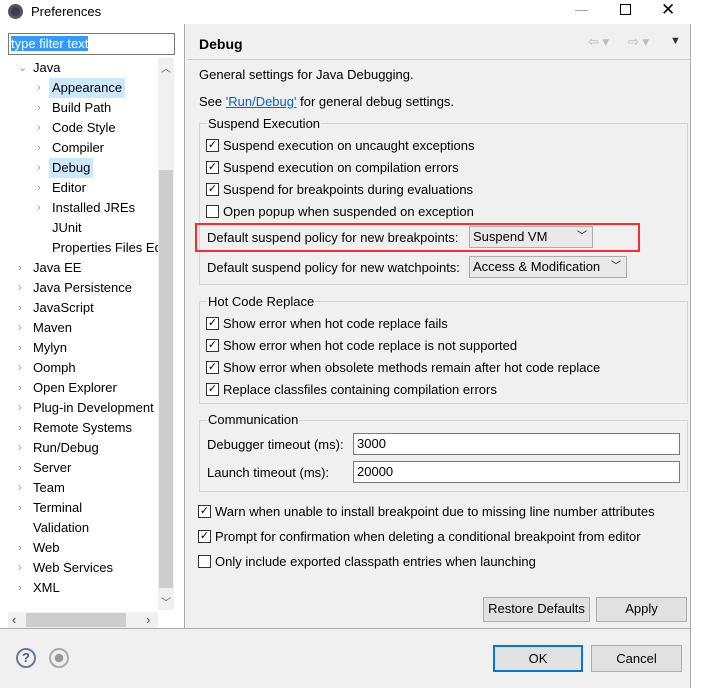  Describe the element at coordinates (22, 68) in the screenshot. I see `chevron-down-icon: ⌄` at that location.